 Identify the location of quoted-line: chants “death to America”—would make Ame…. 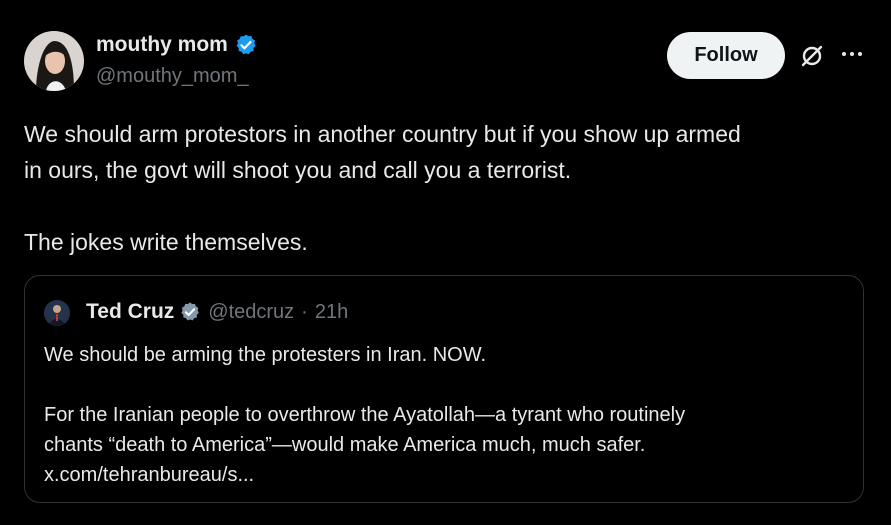
(345, 445).